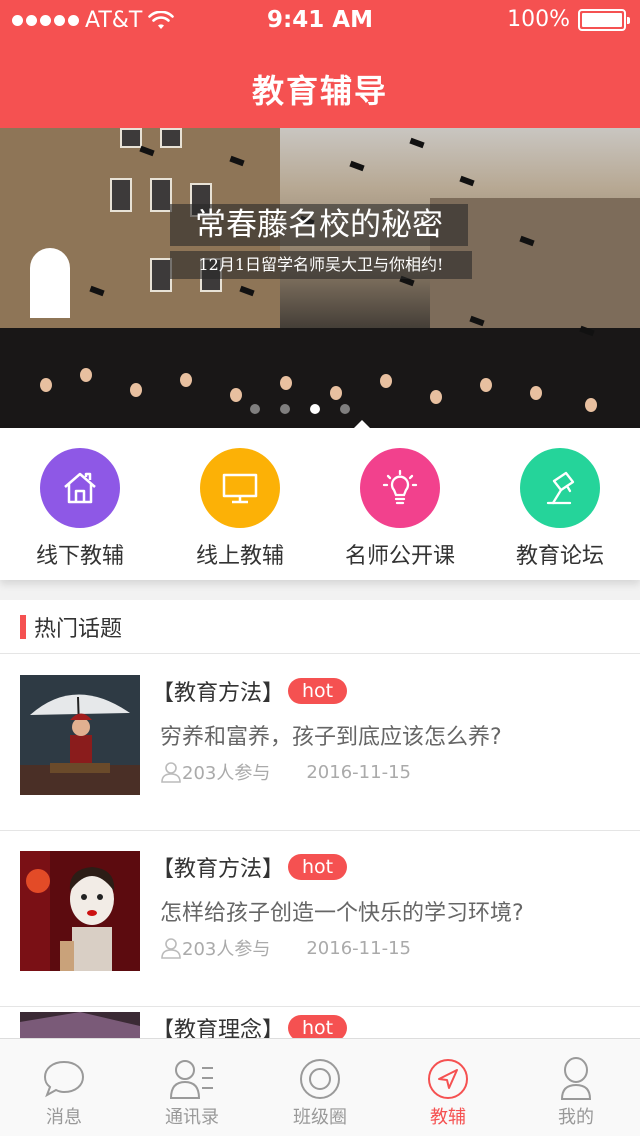 This screenshot has height=1136, width=640. I want to click on banner-pager, so click(300, 409).